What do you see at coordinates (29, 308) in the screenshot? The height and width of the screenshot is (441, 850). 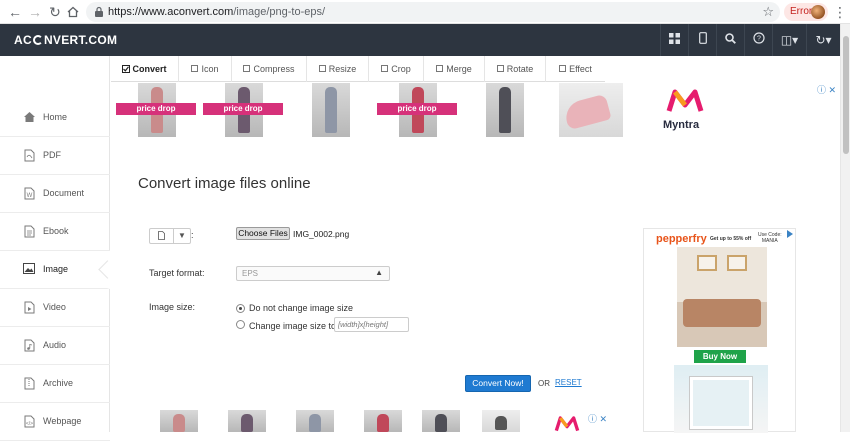 I see `video-icon` at bounding box center [29, 308].